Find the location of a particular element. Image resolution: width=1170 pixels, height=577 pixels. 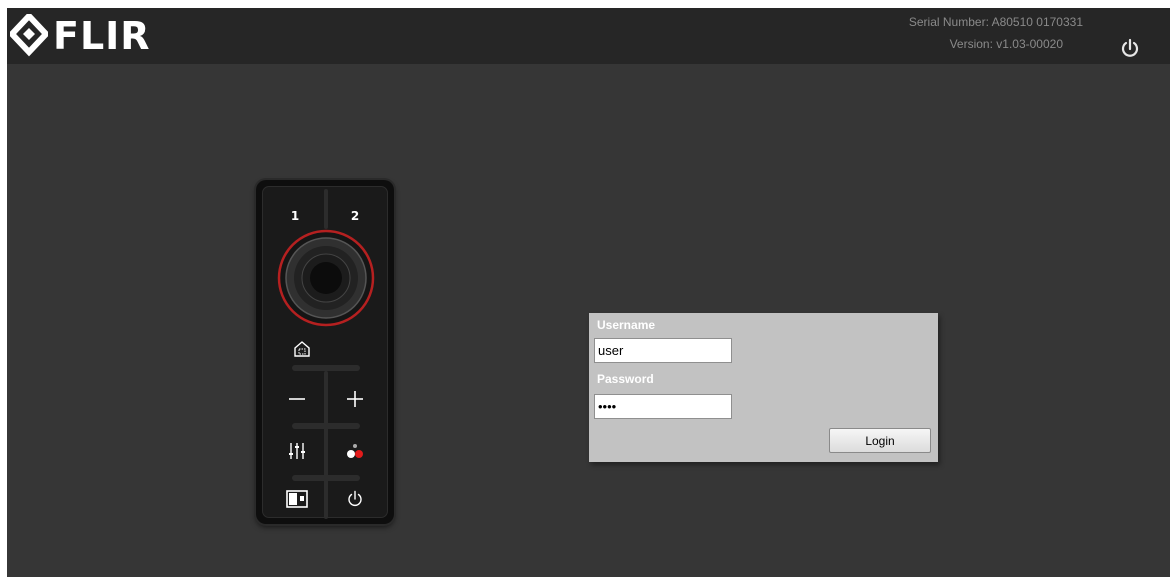

plus-icon is located at coordinates (355, 399).